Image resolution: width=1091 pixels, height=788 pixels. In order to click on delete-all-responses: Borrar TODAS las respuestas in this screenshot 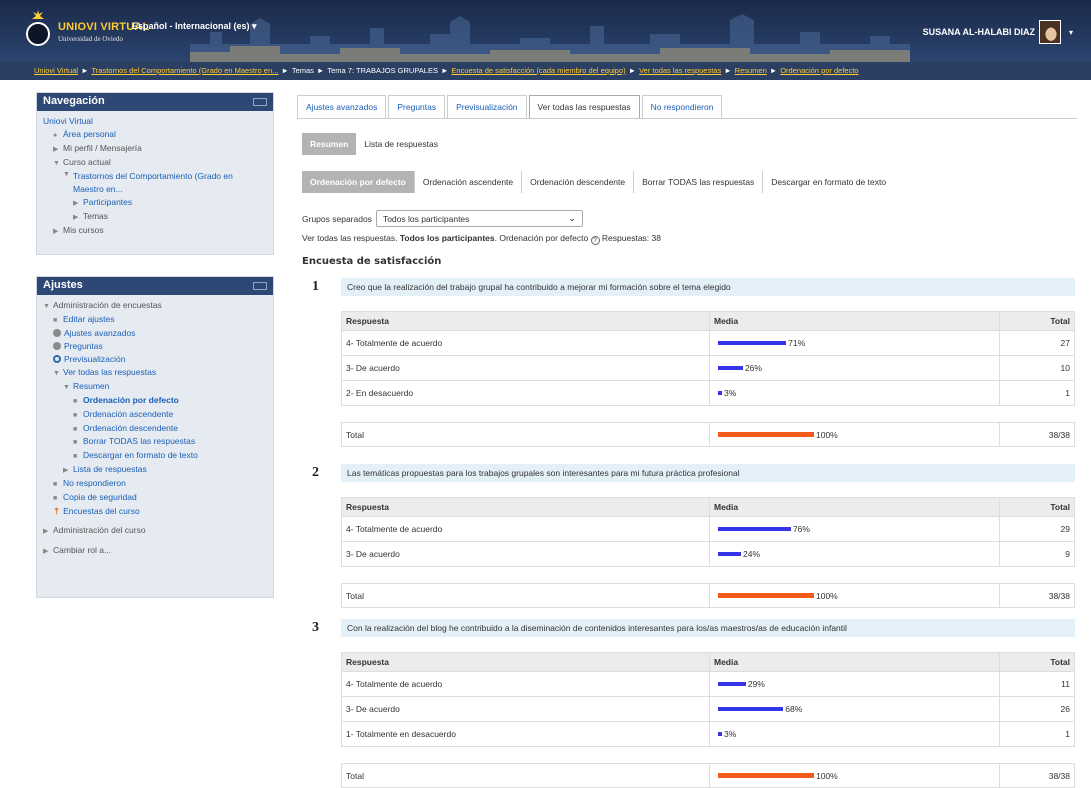, I will do `click(699, 182)`.